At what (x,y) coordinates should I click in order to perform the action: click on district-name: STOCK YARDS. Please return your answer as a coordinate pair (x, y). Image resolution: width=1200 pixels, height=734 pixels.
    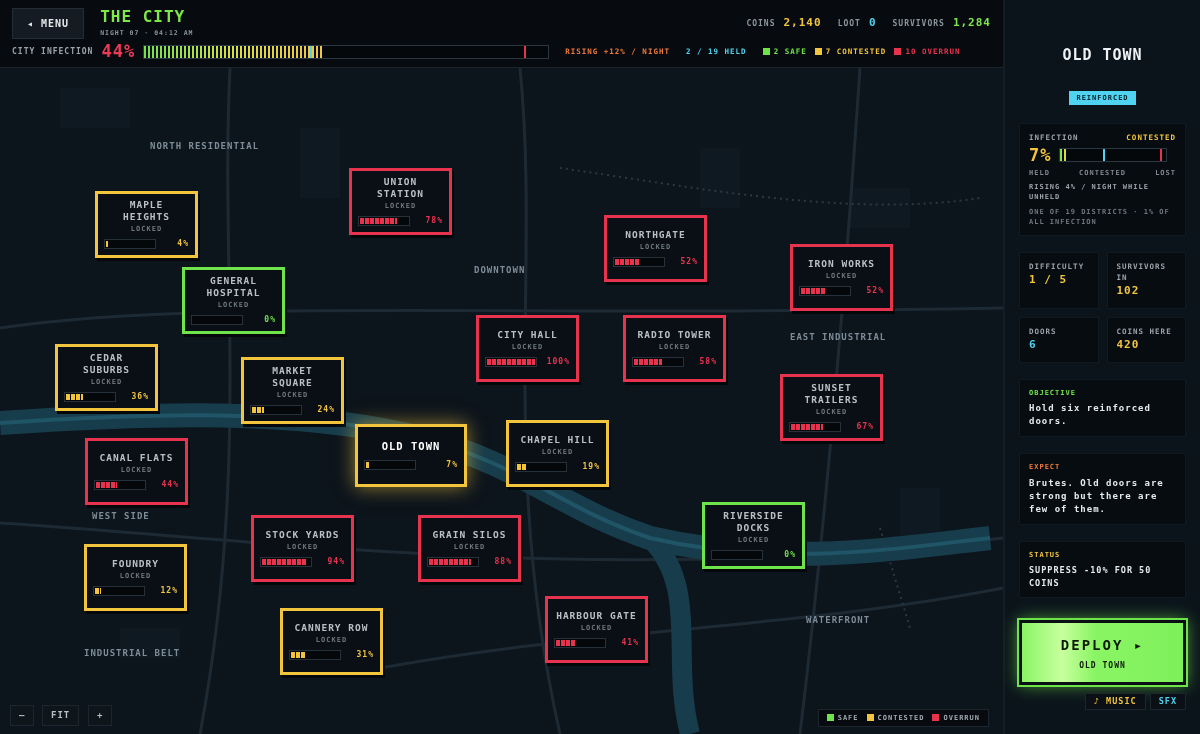
    Looking at the image, I should click on (302, 535).